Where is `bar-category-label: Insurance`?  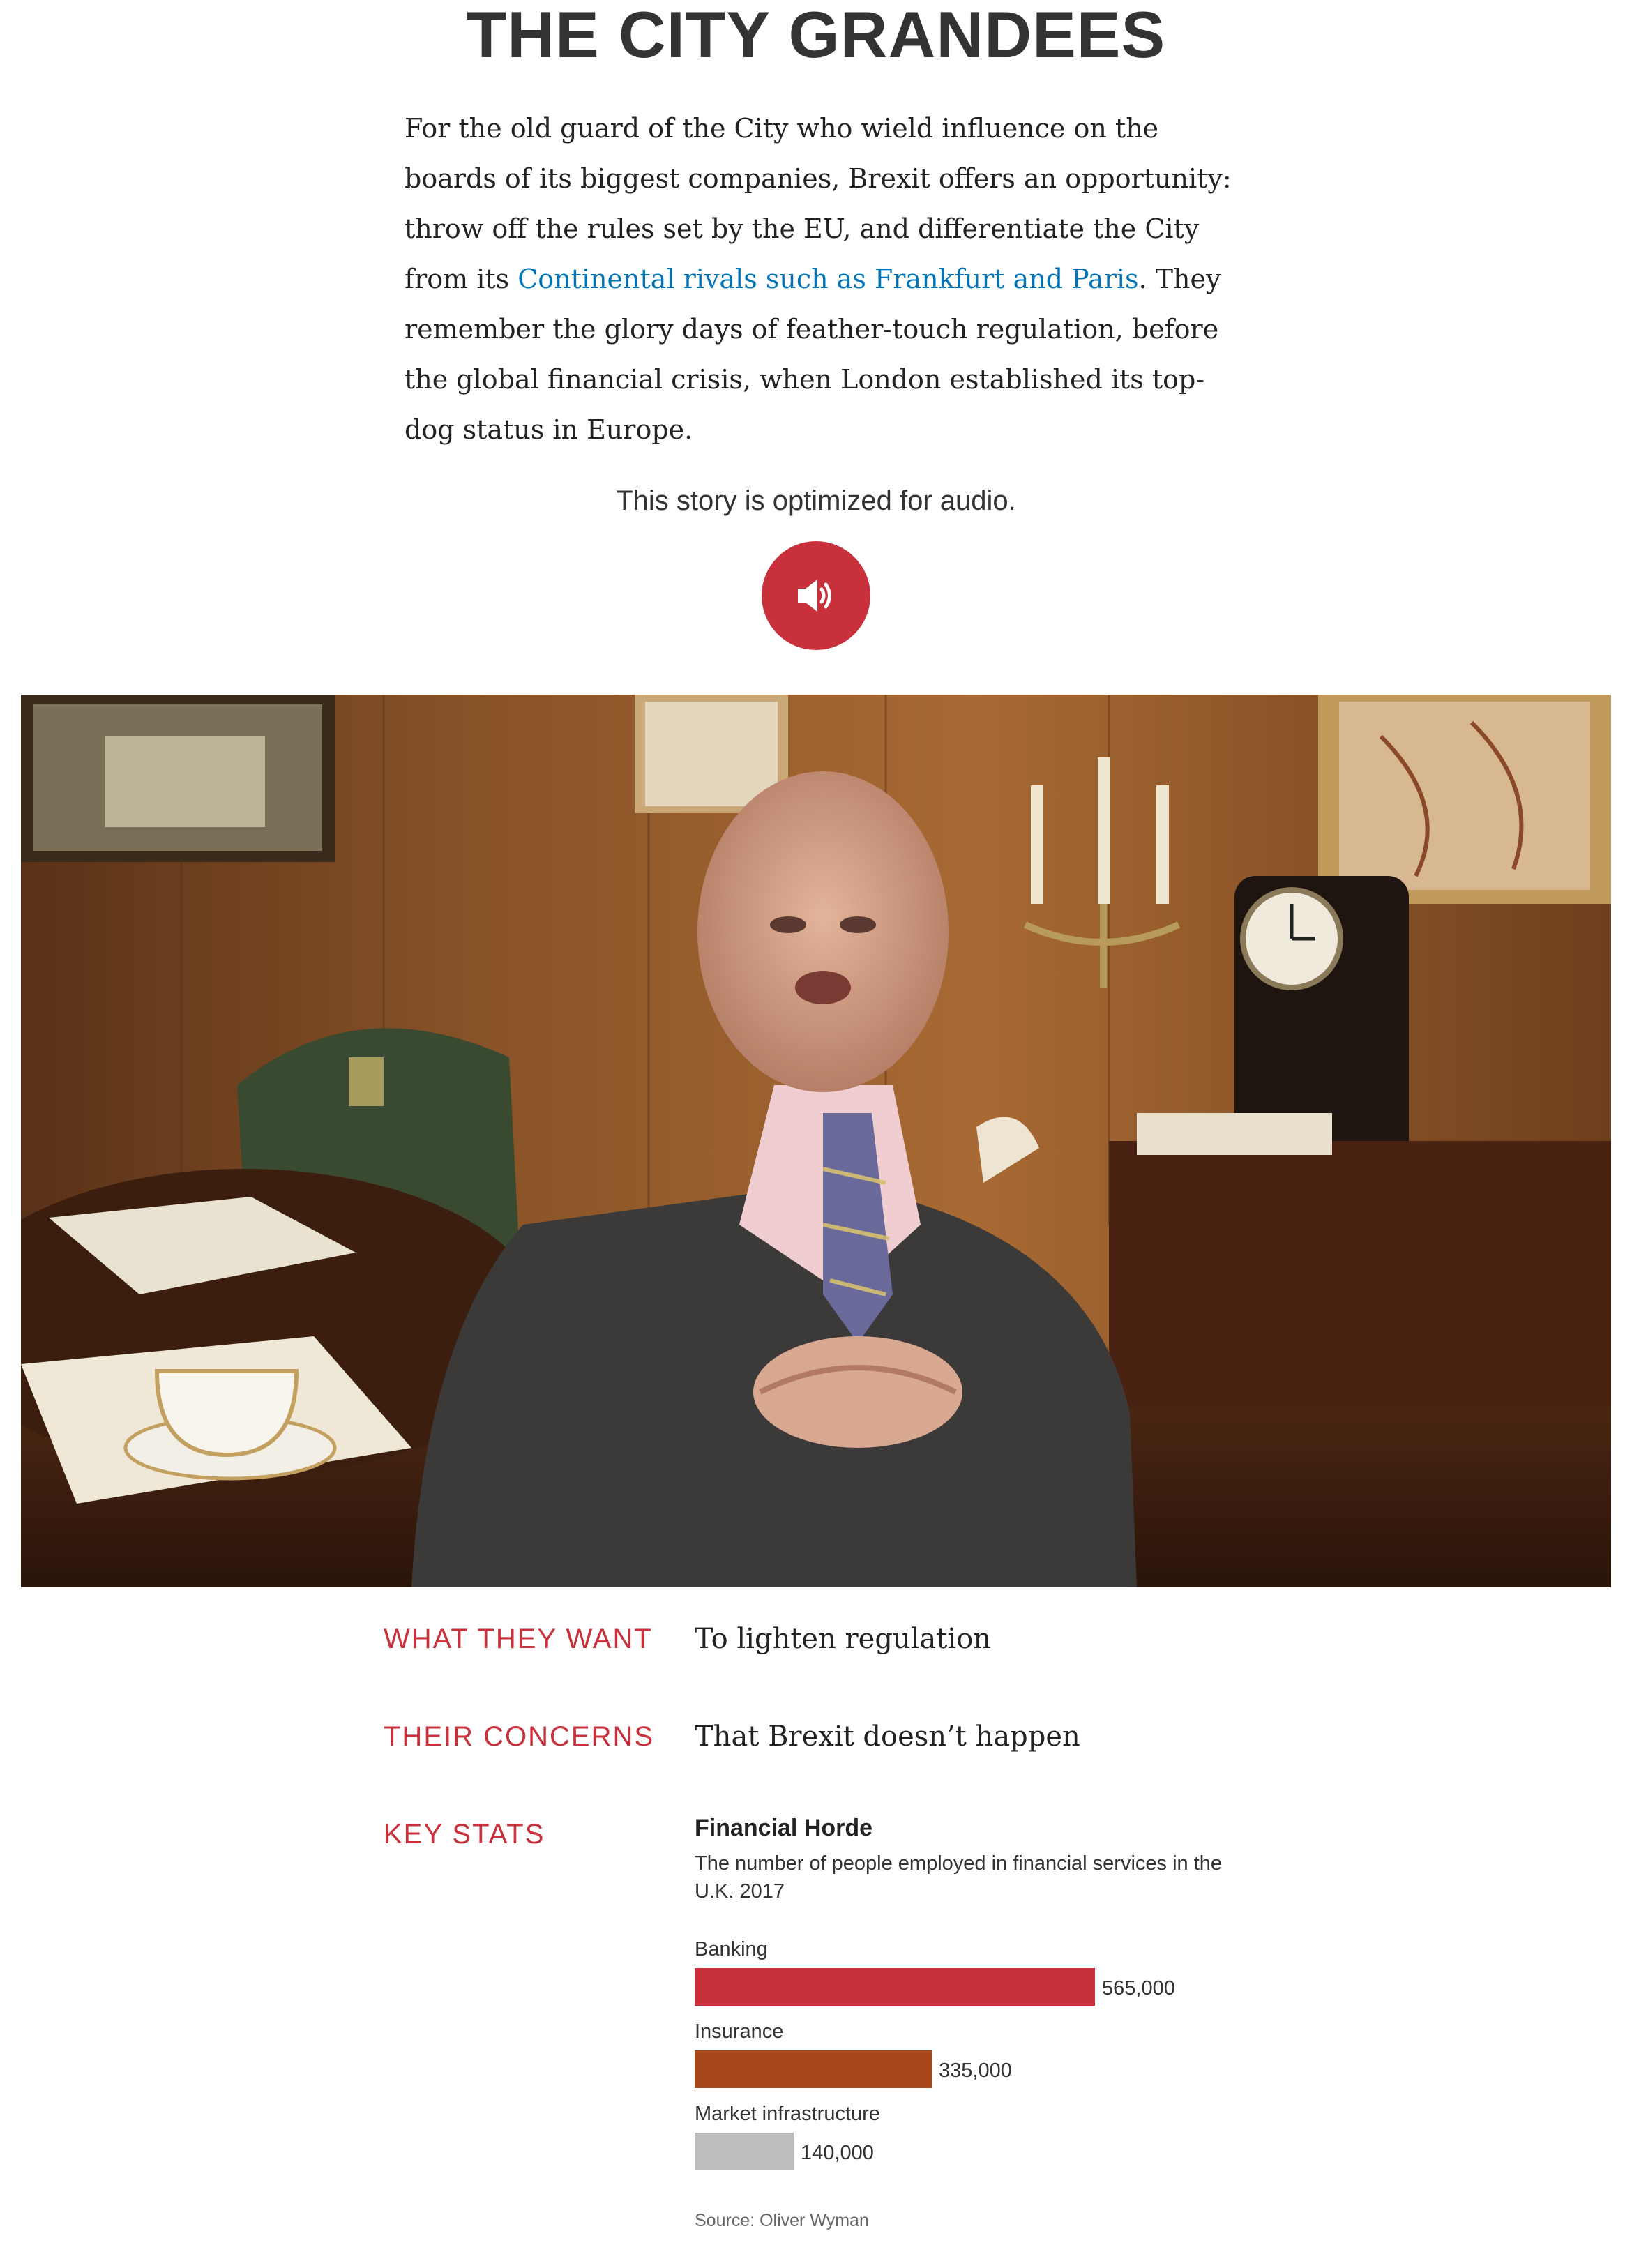
bar-category-label: Insurance is located at coordinates (739, 2032).